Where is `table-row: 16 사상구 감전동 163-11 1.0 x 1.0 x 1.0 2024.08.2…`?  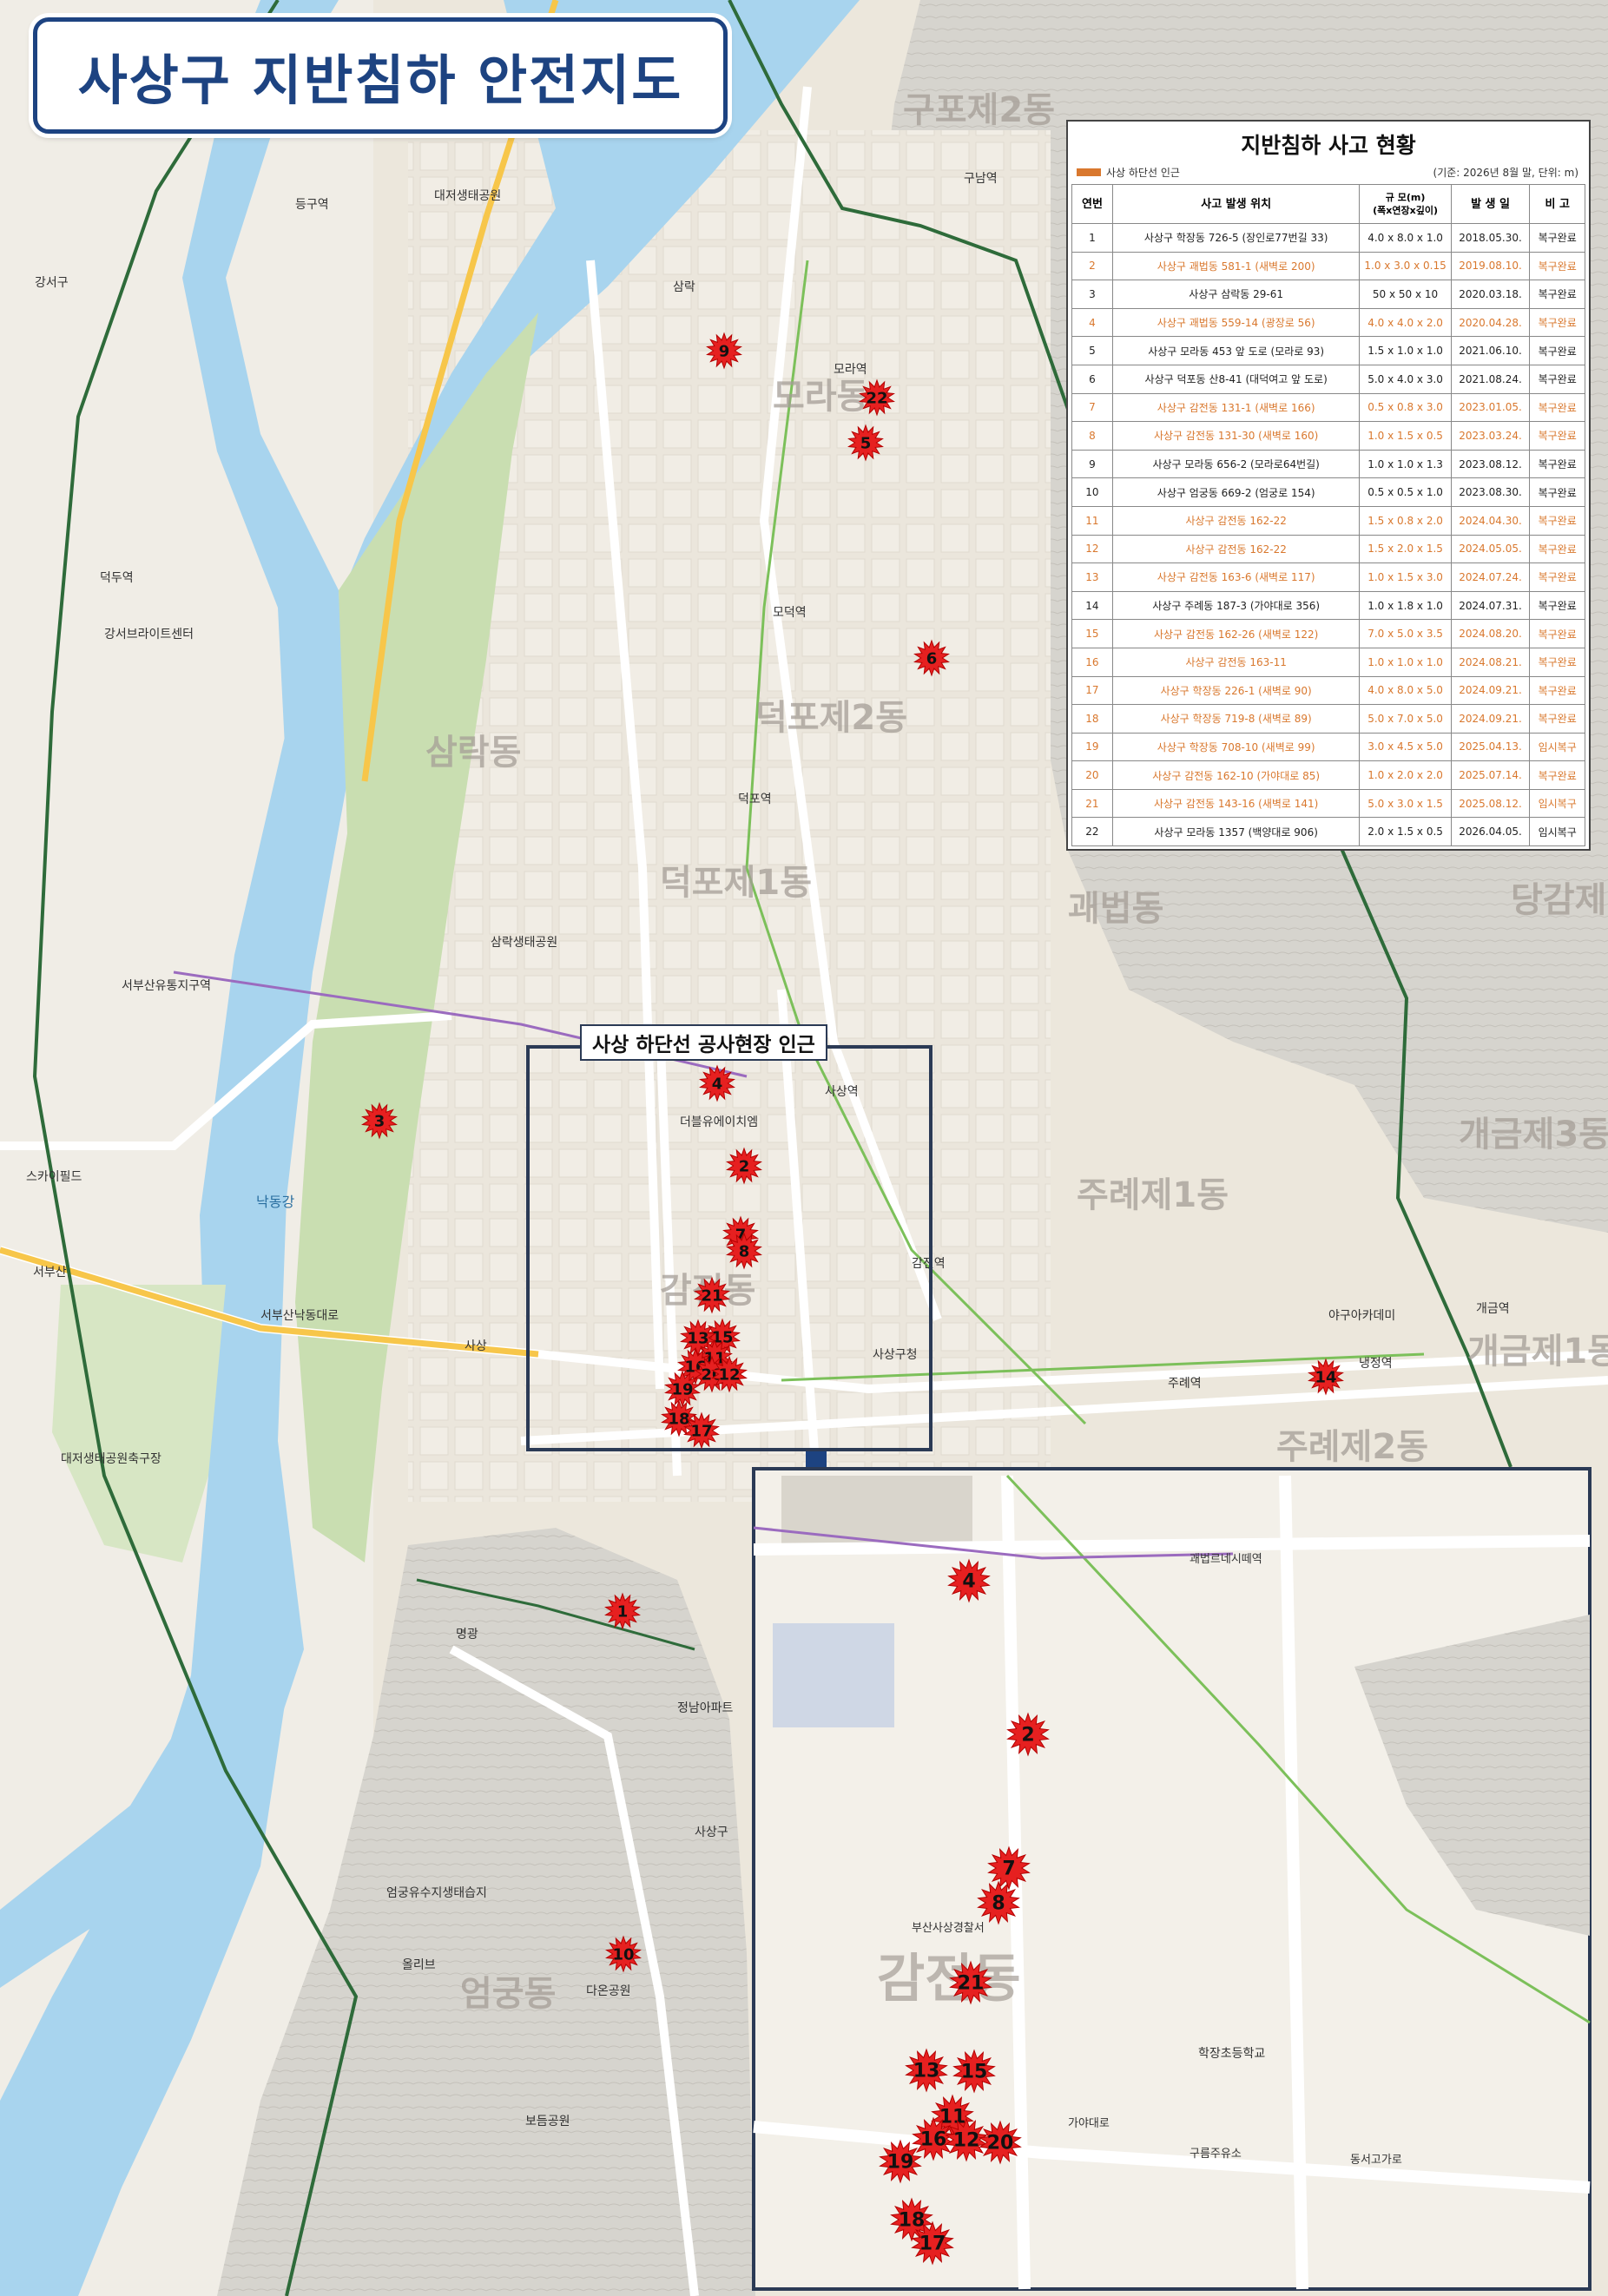 table-row: 16 사상구 감전동 163-11 1.0 x 1.0 x 1.0 2024.08.2… is located at coordinates (1328, 662).